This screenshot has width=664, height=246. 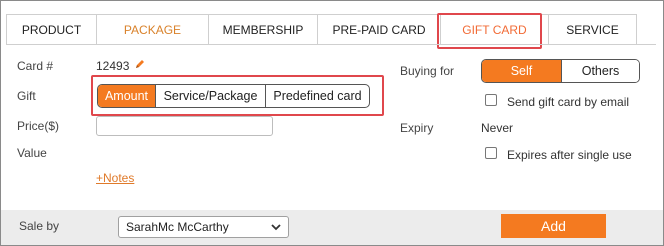 I want to click on sale-by-selected-value: SarahMc McCarthy, so click(x=177, y=227).